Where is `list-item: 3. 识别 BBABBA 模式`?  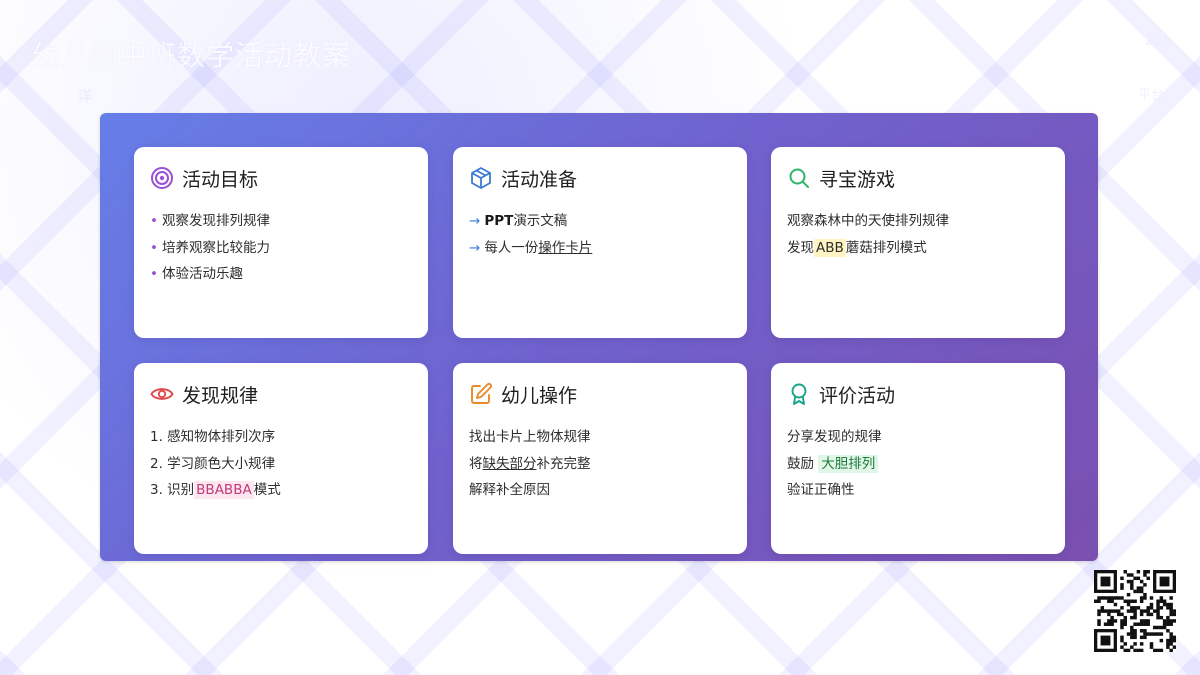
list-item: 3. 识别 BBABBA 模式 is located at coordinates (281, 490).